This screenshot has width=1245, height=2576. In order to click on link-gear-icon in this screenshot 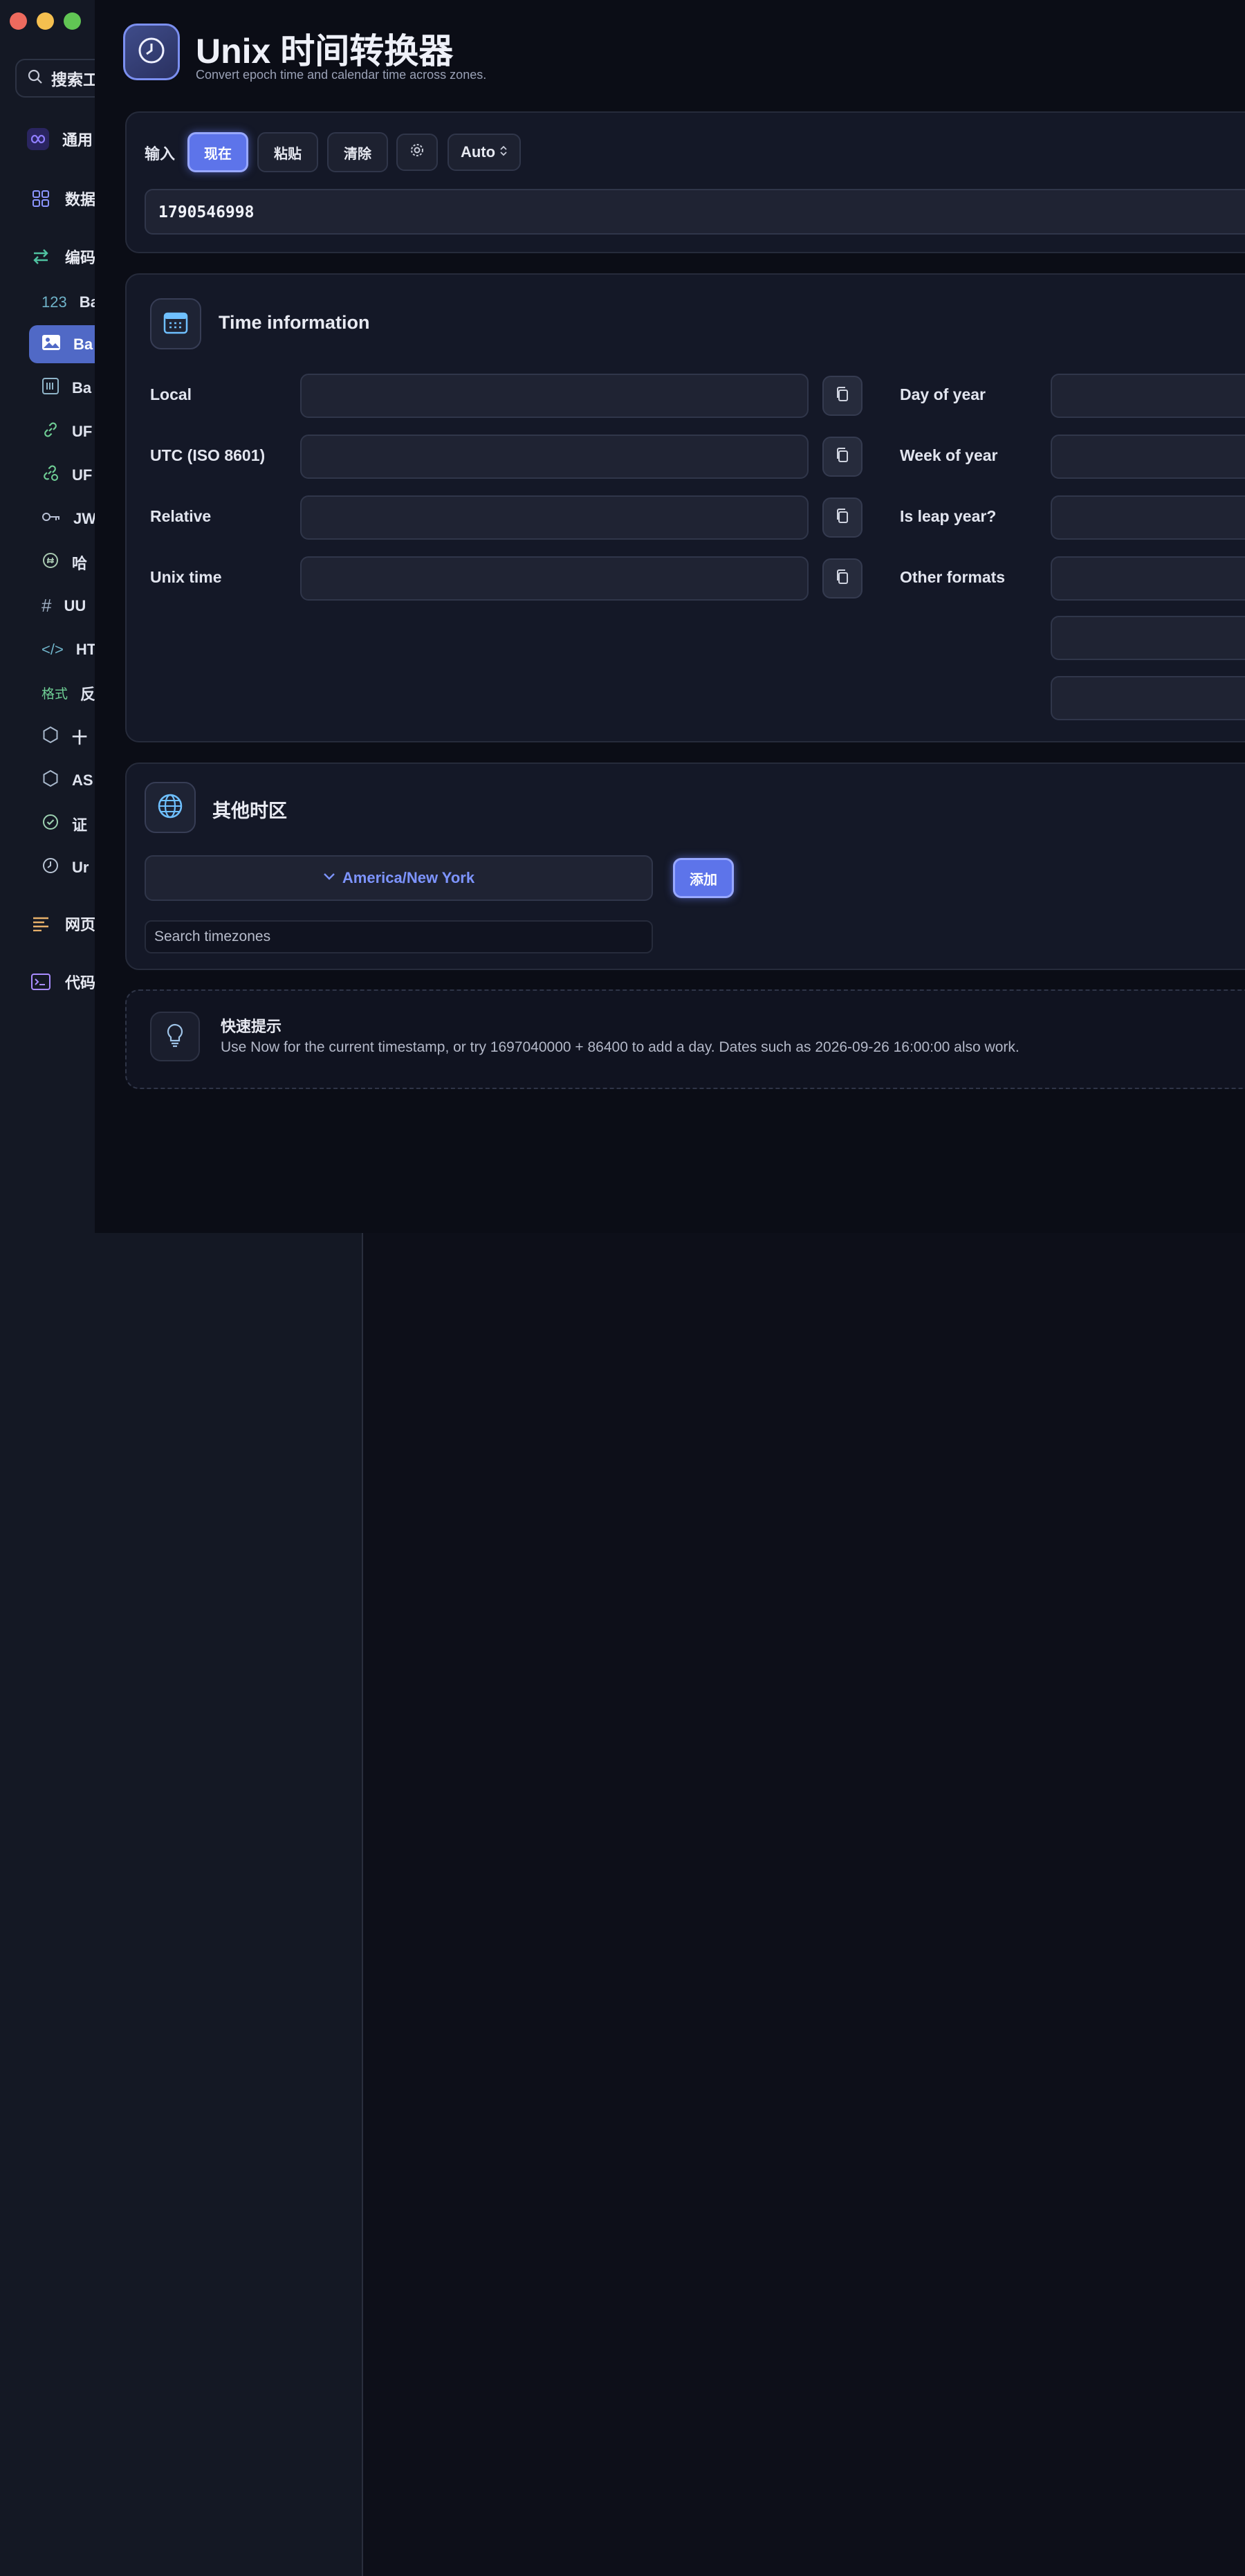, I will do `click(50, 475)`.